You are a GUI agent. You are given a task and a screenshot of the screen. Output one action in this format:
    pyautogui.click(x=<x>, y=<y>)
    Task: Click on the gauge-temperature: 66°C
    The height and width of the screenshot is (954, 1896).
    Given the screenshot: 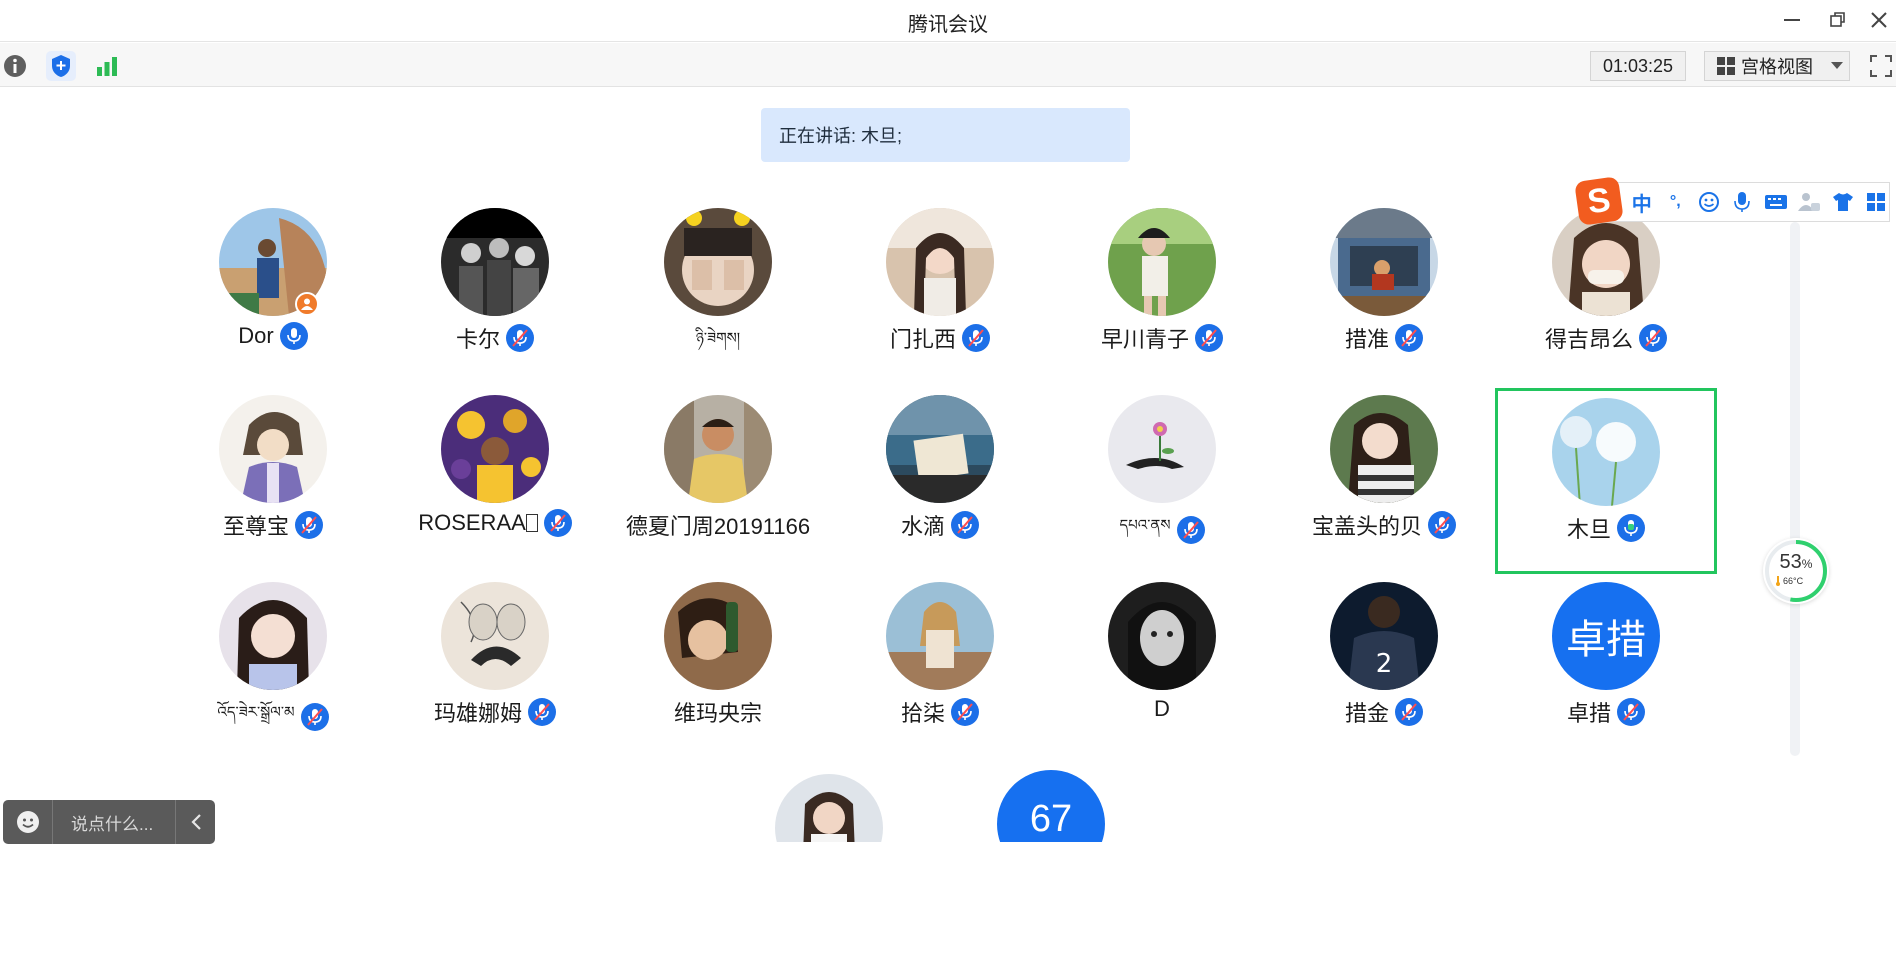 What is the action you would take?
    pyautogui.click(x=1789, y=581)
    